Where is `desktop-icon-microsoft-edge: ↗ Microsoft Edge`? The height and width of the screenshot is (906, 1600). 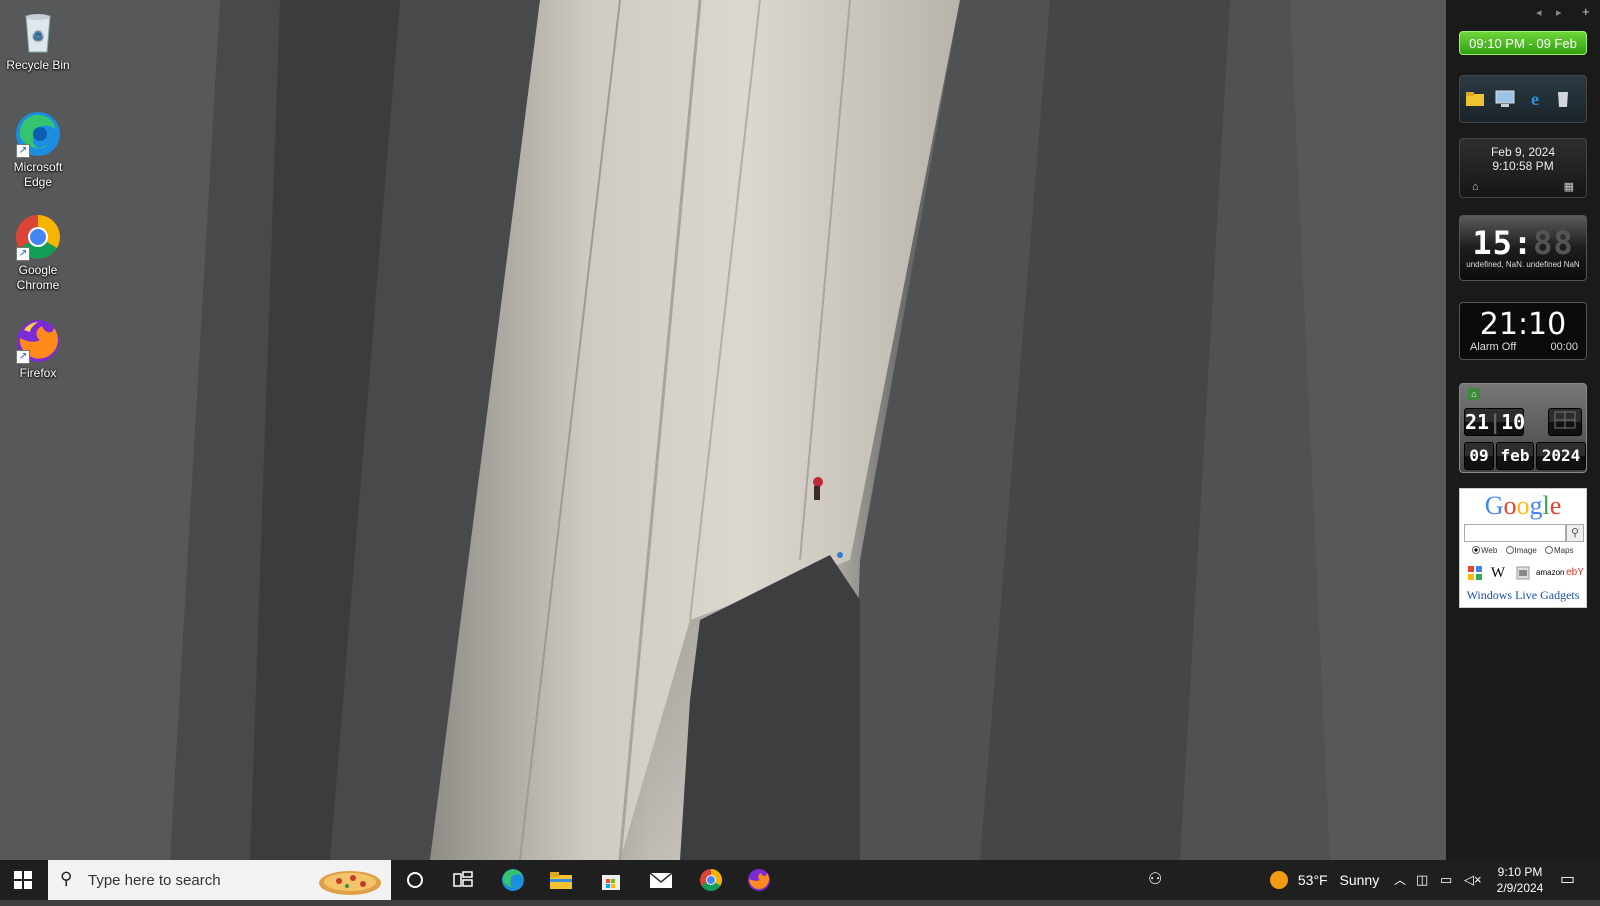
desktop-icon-microsoft-edge: ↗ Microsoft Edge is located at coordinates (38, 150).